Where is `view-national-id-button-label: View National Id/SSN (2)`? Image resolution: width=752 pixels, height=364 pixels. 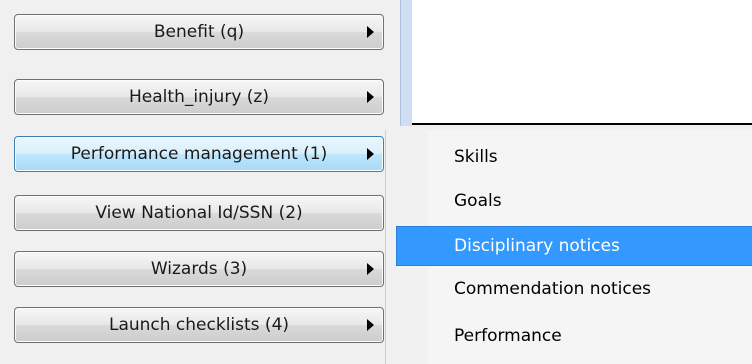 view-national-id-button-label: View National Id/SSN (2) is located at coordinates (199, 213).